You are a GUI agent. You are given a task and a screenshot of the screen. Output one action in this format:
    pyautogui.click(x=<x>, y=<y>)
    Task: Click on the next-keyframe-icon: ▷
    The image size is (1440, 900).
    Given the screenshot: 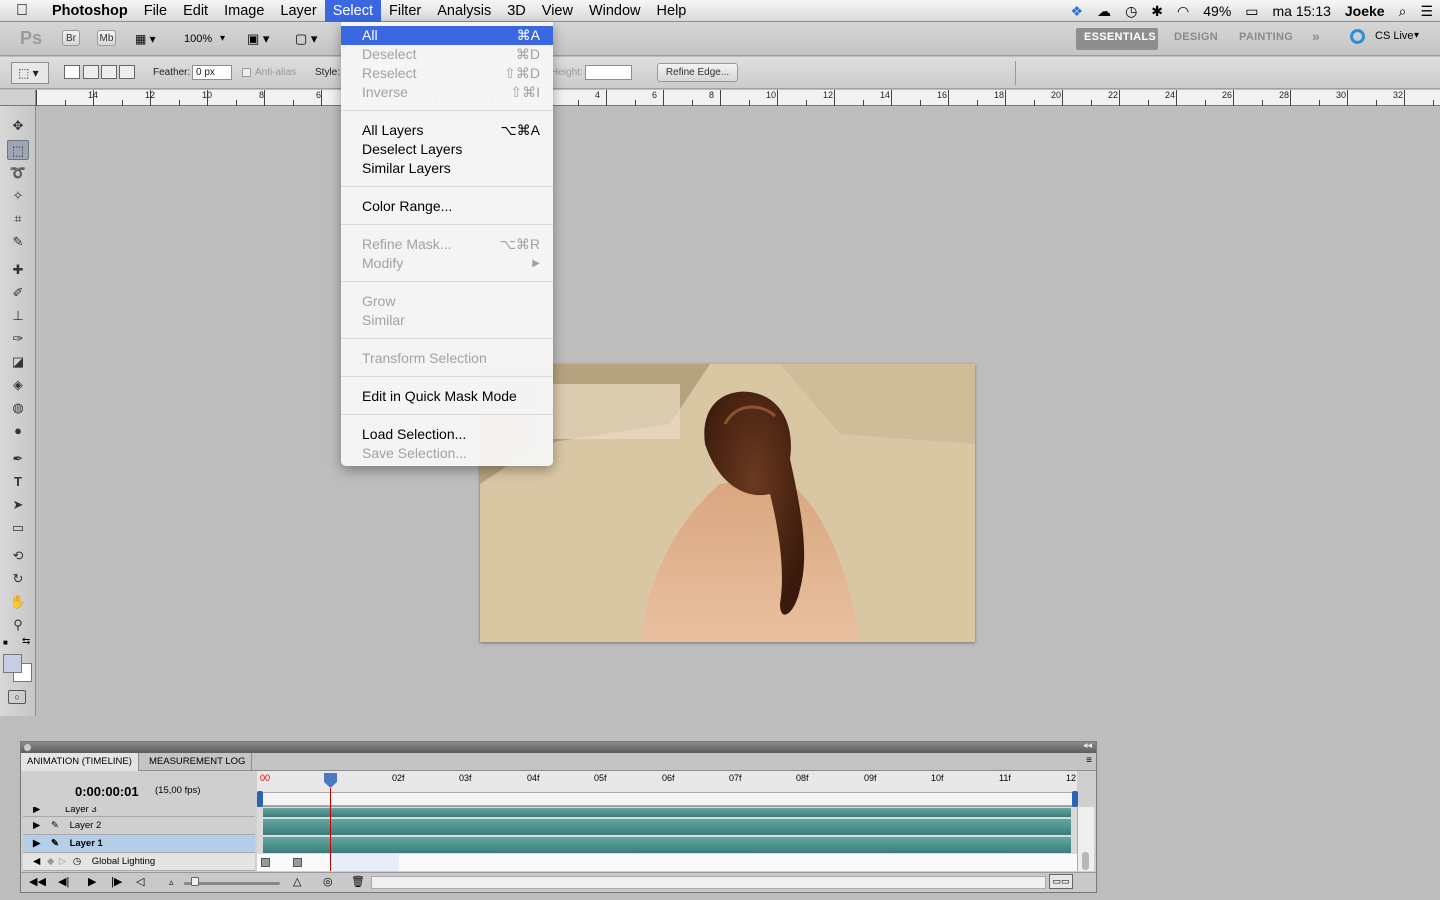 What is the action you would take?
    pyautogui.click(x=62, y=861)
    